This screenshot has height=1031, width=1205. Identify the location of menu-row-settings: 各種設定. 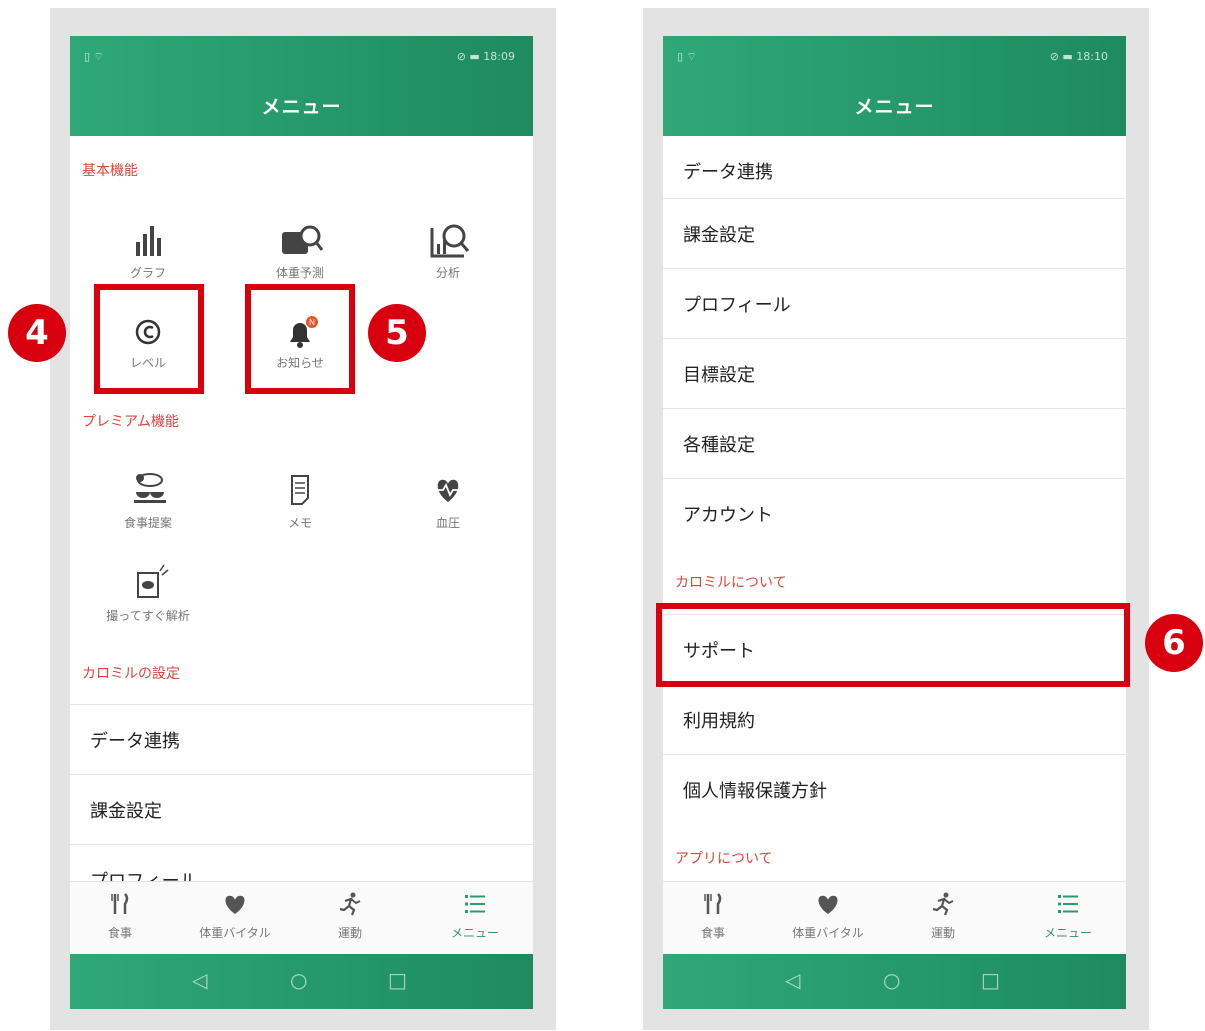
(894, 443).